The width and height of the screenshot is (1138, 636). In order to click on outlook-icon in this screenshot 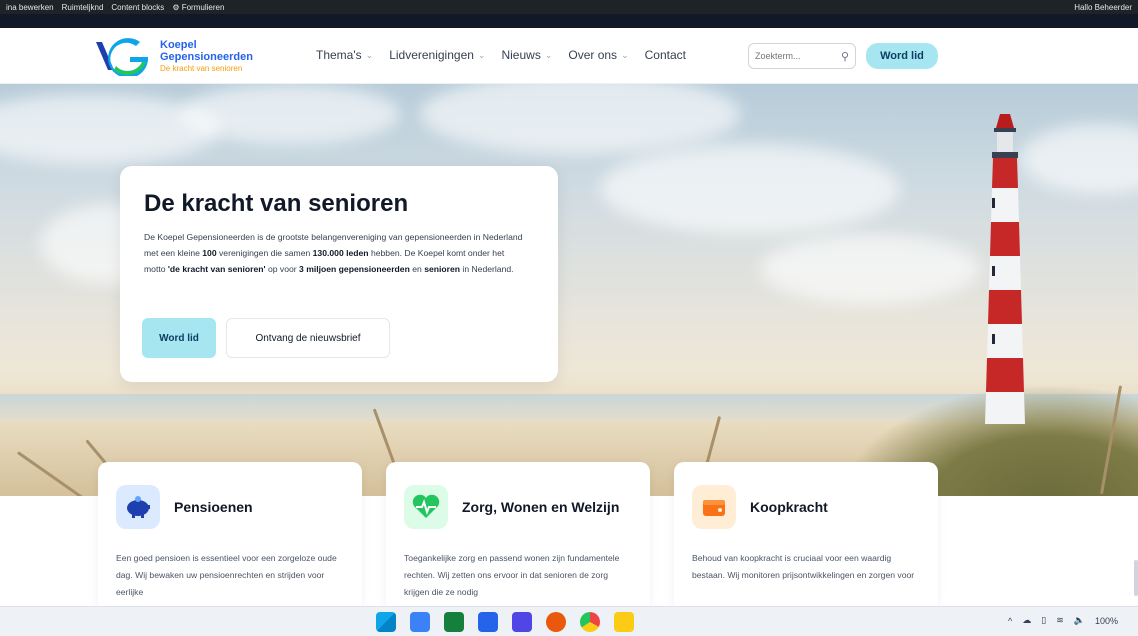, I will do `click(488, 622)`.